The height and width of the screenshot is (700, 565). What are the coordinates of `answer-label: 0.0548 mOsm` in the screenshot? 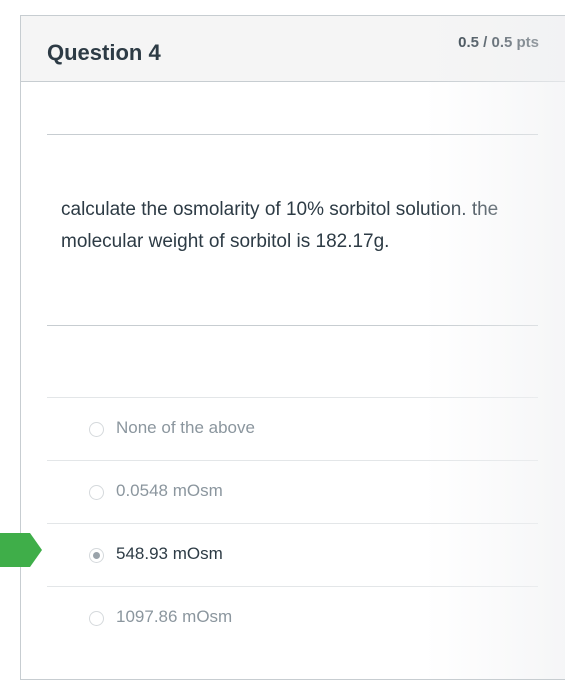 It's located at (169, 490).